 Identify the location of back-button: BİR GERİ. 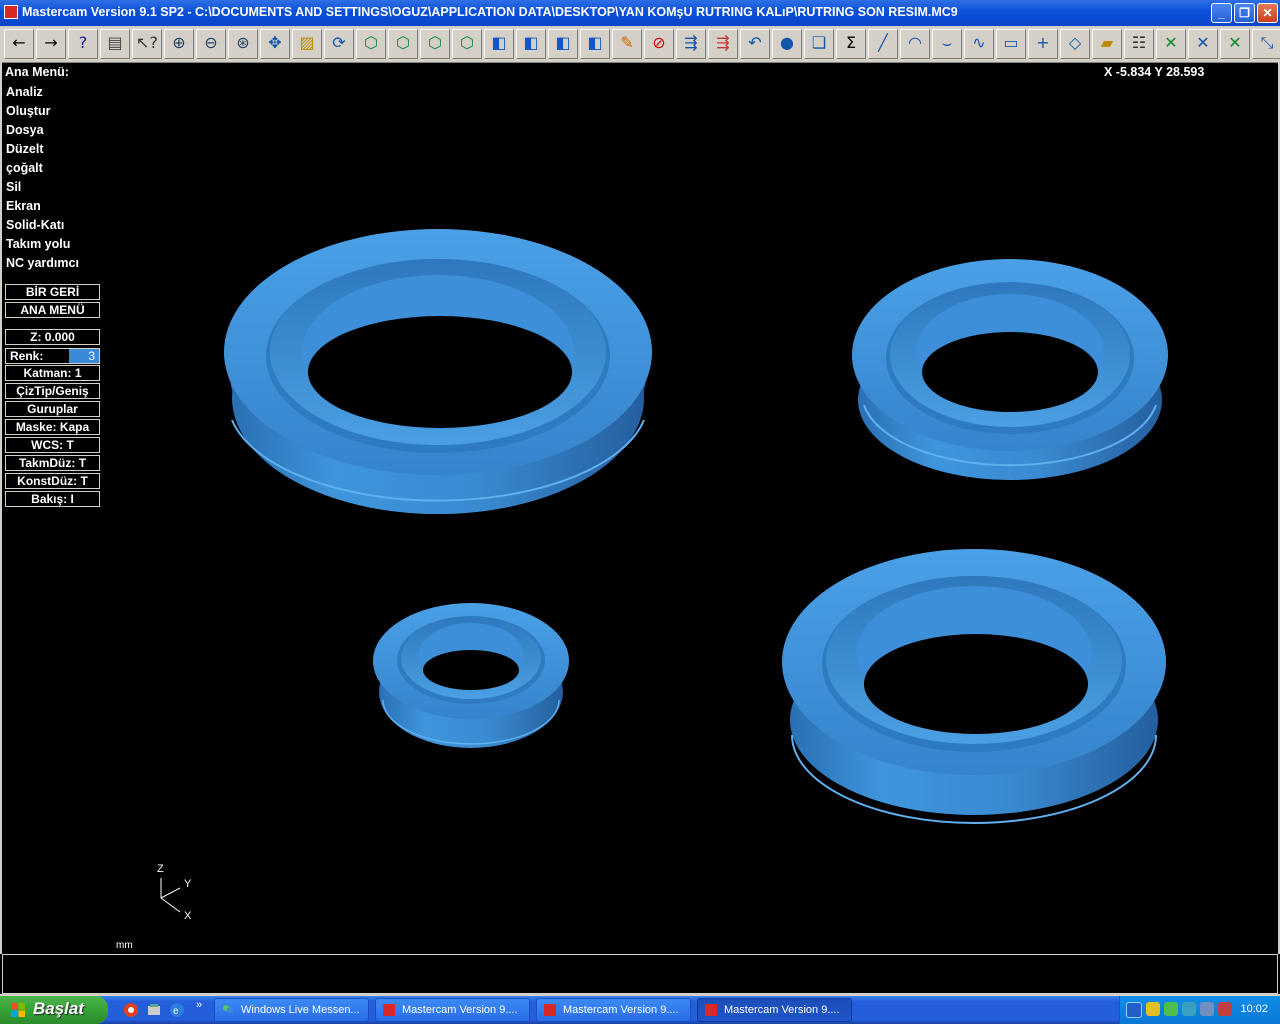
(52, 292).